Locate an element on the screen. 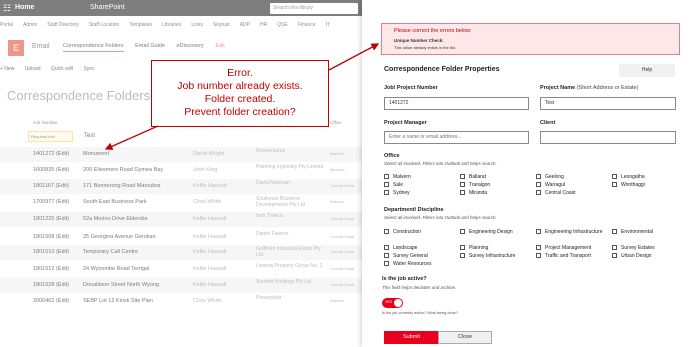 This screenshot has height=347, width=690. department-option-label: Engineering Infrastructure is located at coordinates (574, 232).